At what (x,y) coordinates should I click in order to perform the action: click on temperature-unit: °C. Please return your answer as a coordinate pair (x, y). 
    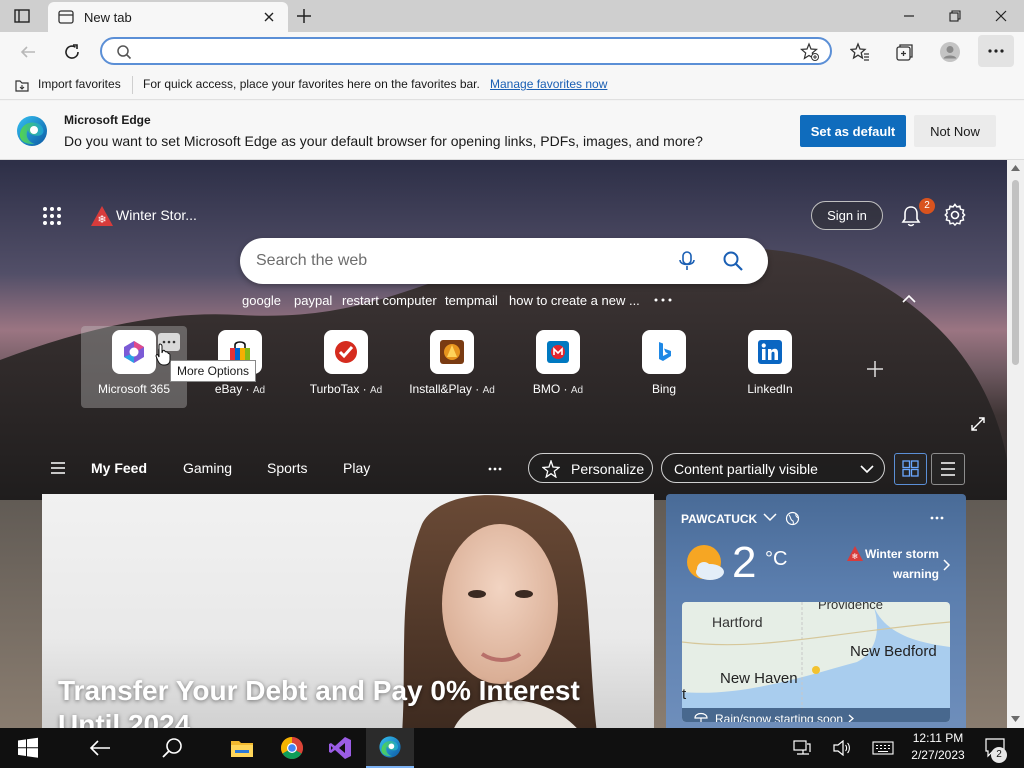
    Looking at the image, I should click on (776, 559).